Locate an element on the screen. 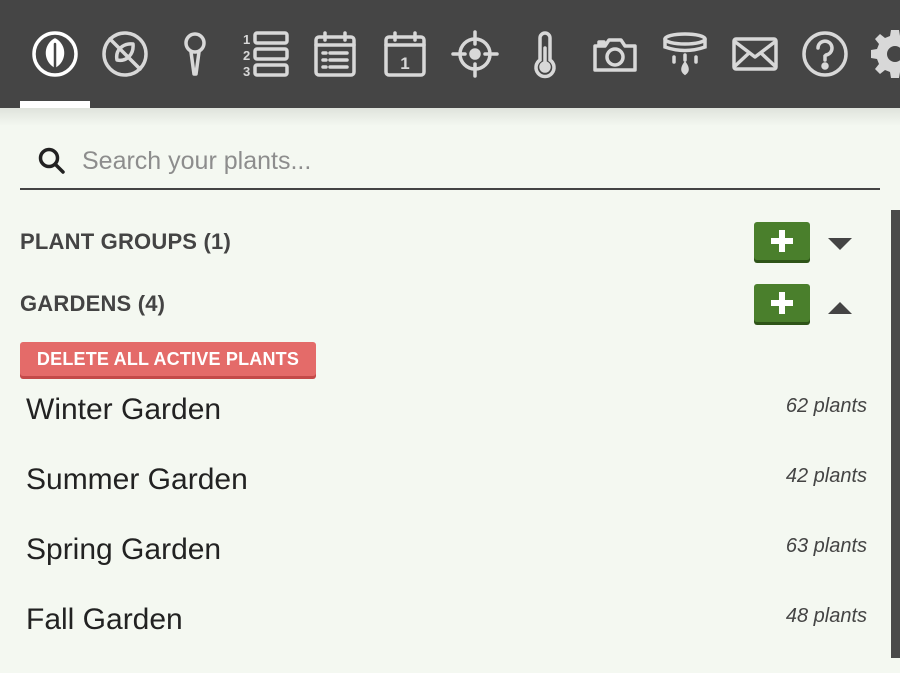 This screenshot has width=900, height=673. calendar-day-number: 1 is located at coordinates (404, 63).